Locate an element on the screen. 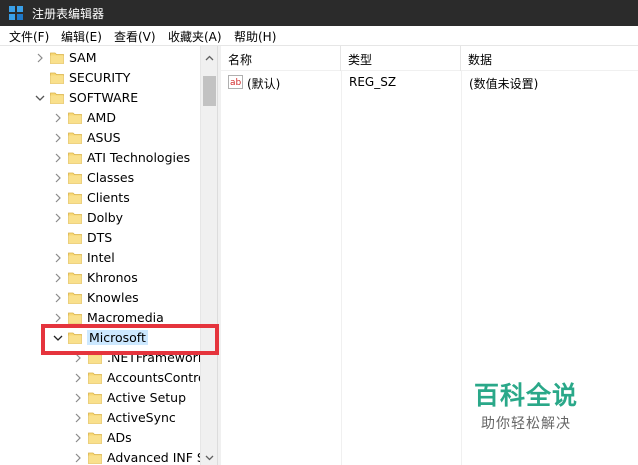 This screenshot has width=638, height=465. tree-item: ADs is located at coordinates (100, 438).